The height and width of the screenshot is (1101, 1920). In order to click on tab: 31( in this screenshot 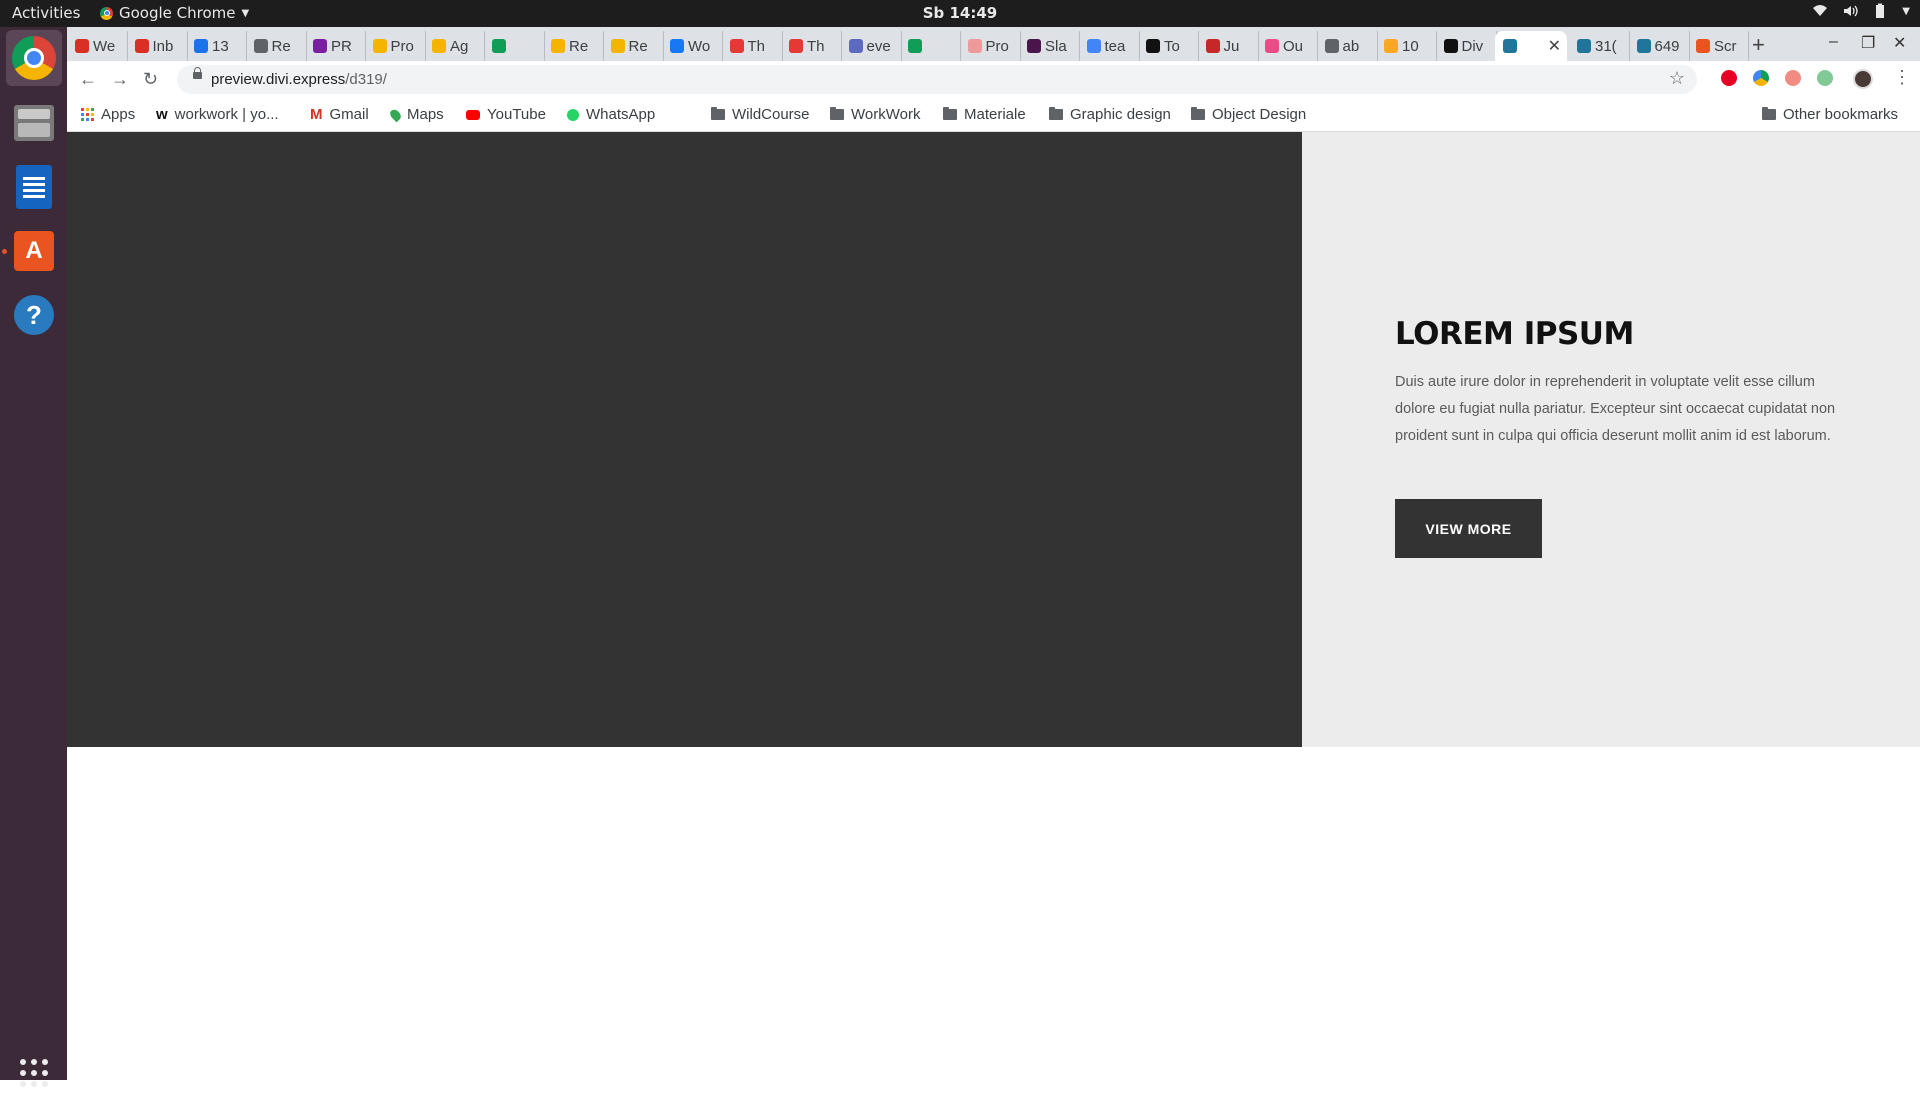, I will do `click(1599, 46)`.